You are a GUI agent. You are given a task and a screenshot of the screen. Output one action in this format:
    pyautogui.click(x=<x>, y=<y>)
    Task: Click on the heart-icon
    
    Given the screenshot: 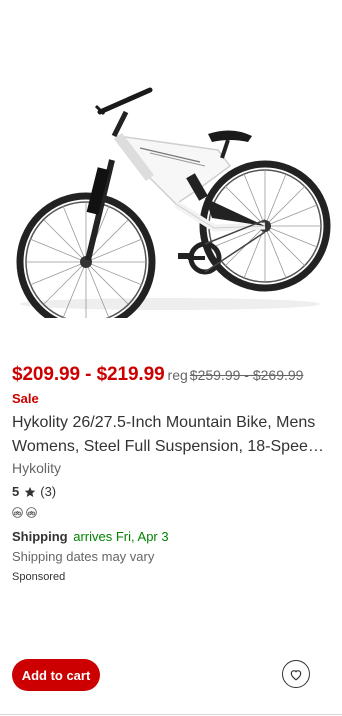 What is the action you would take?
    pyautogui.click(x=296, y=674)
    